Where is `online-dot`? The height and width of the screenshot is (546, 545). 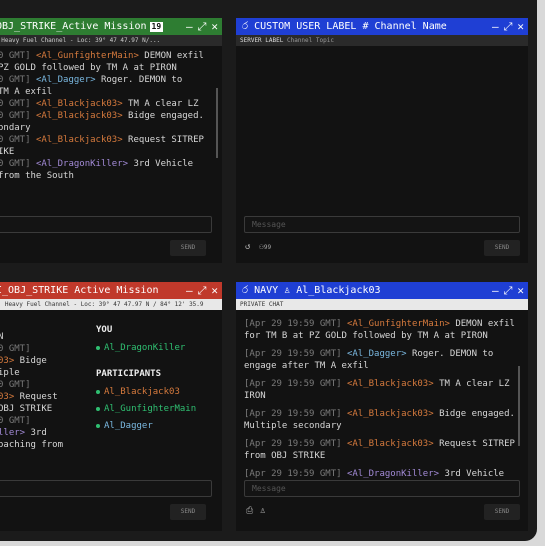
online-dot is located at coordinates (98, 408).